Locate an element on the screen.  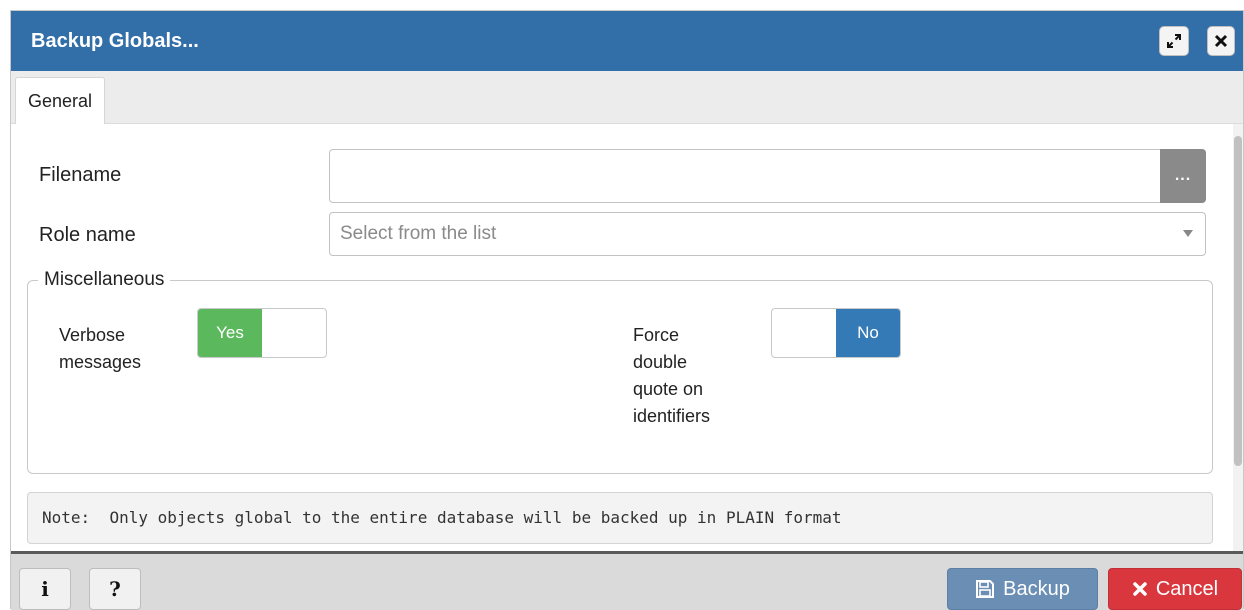
dialog-footer: i ? Backup Cancel is located at coordinates (627, 580).